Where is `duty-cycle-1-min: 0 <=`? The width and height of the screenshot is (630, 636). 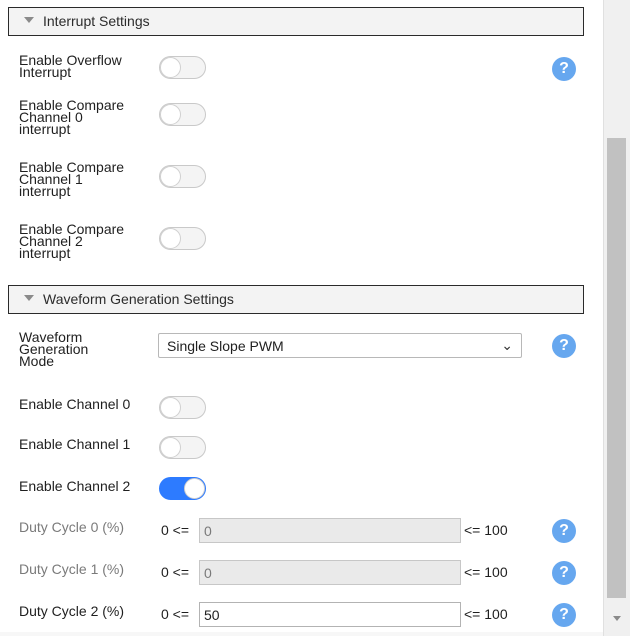 duty-cycle-1-min: 0 <= is located at coordinates (175, 572).